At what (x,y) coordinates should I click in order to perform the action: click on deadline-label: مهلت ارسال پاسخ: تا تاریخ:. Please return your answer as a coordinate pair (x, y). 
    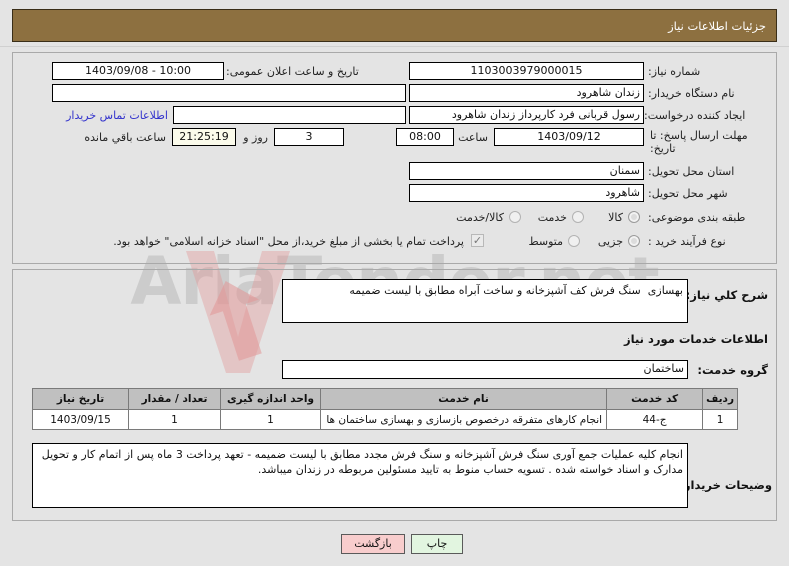
    Looking at the image, I should click on (699, 142).